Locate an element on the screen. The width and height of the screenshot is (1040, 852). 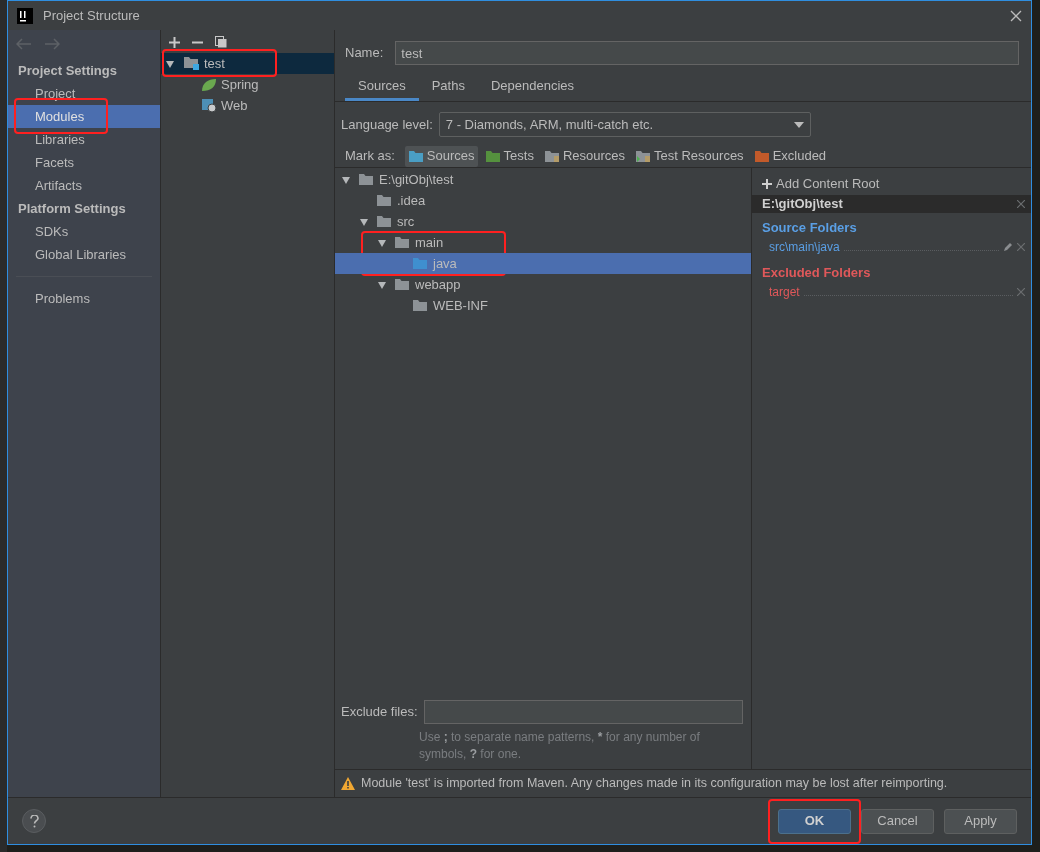
dialog-button: OK is located at coordinates (814, 821).